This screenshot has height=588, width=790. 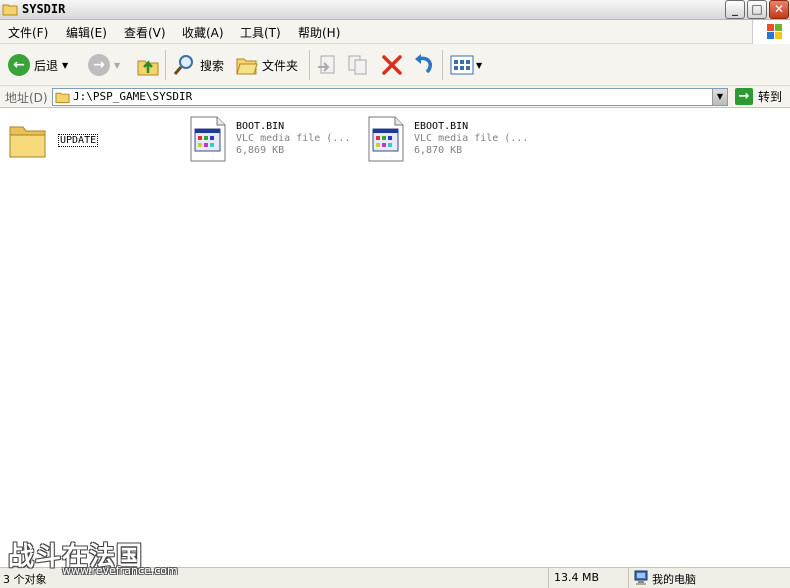 I want to click on folders-icon, so click(x=247, y=66).